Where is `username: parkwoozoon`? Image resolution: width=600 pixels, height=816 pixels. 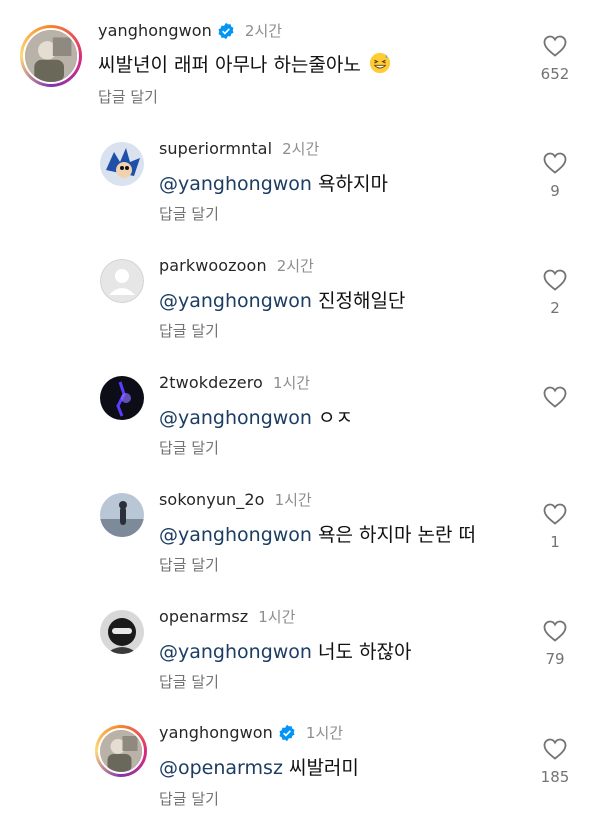 username: parkwoozoon is located at coordinates (213, 265).